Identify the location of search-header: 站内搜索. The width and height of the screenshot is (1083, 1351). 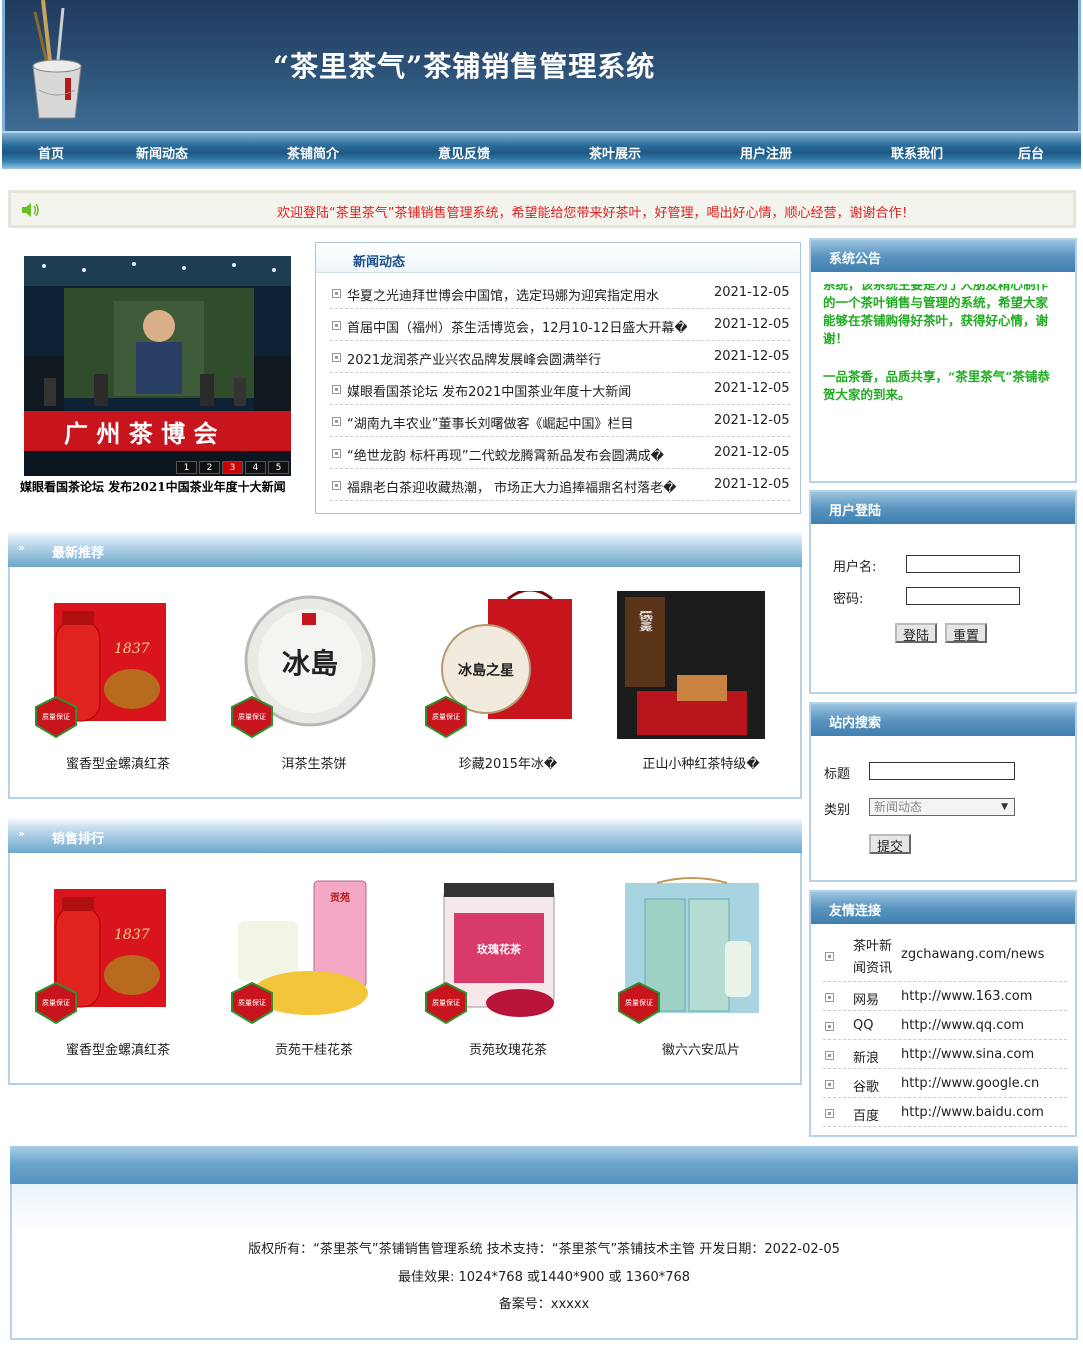
(943, 720).